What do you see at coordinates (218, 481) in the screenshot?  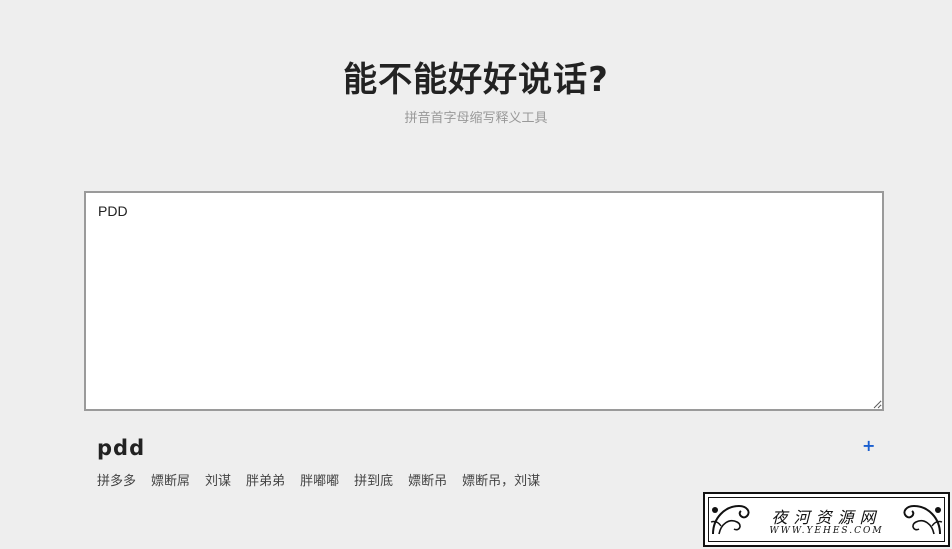 I see `meaning-item: 刘谋` at bounding box center [218, 481].